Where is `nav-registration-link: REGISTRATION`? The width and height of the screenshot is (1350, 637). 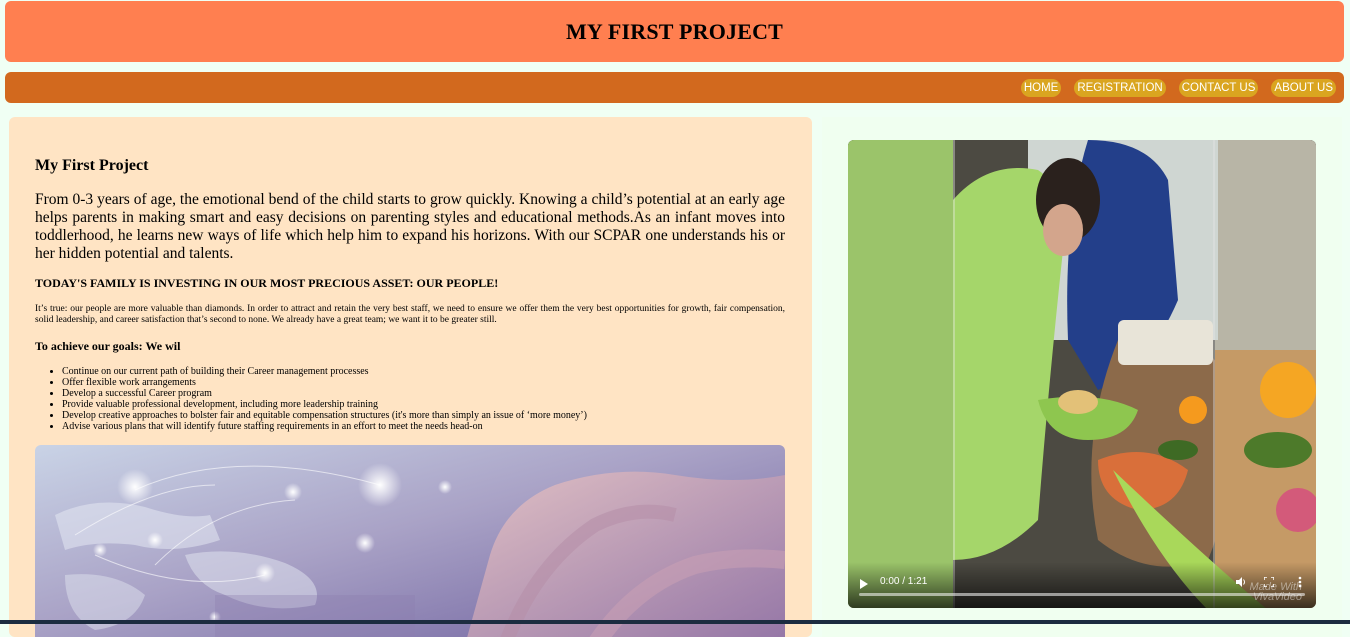 nav-registration-link: REGISTRATION is located at coordinates (1120, 87).